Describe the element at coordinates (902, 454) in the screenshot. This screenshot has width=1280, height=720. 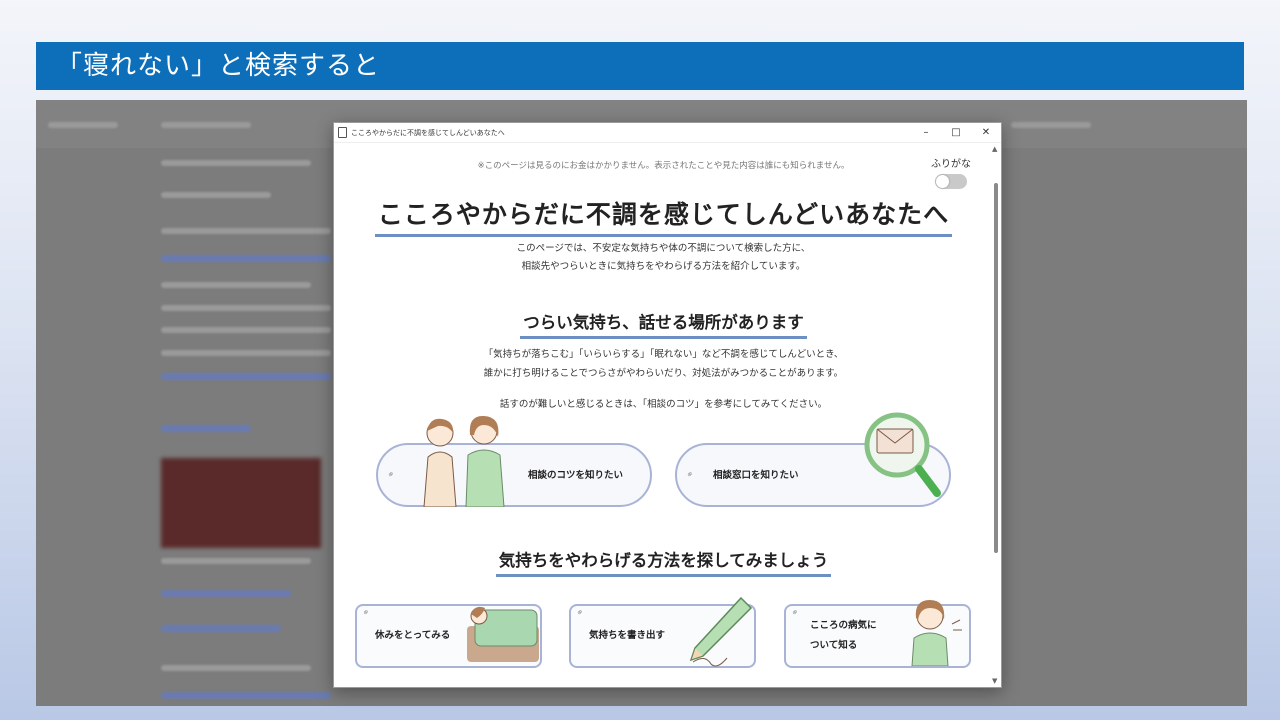
I see `magnifier-envelope-illustration` at that location.